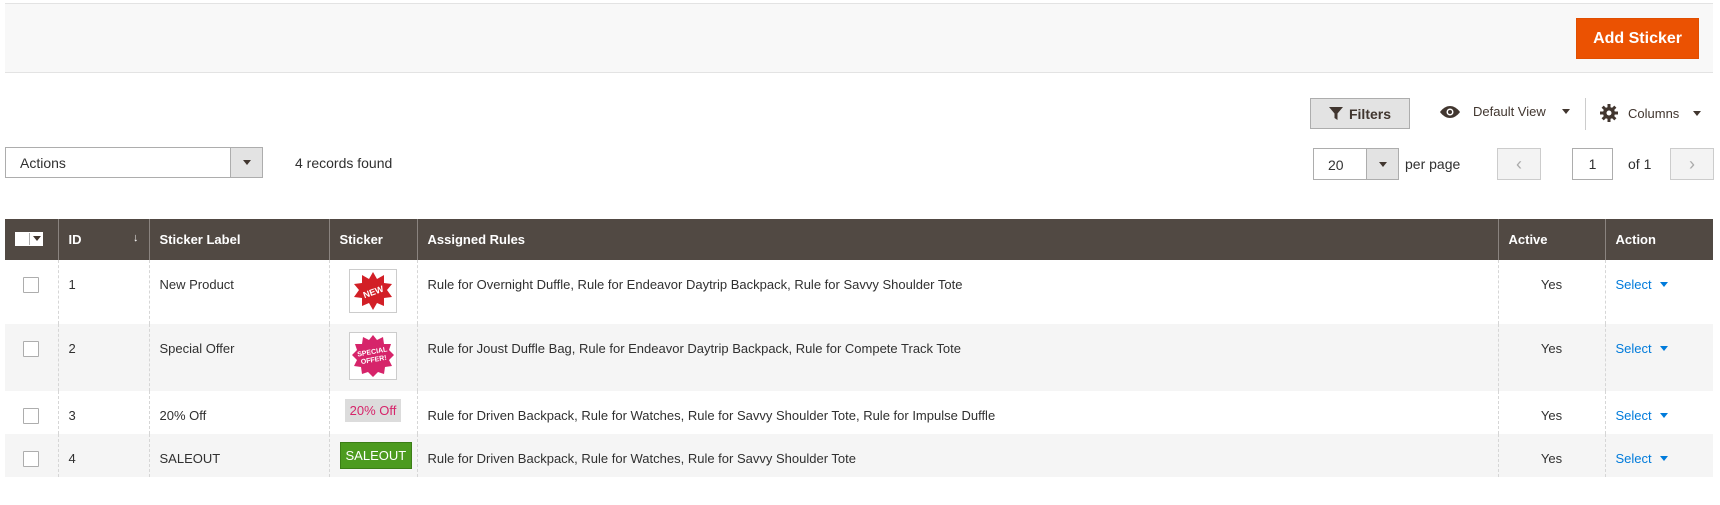 The width and height of the screenshot is (1720, 505). I want to click on chevron-left-icon: ‹, so click(1519, 163).